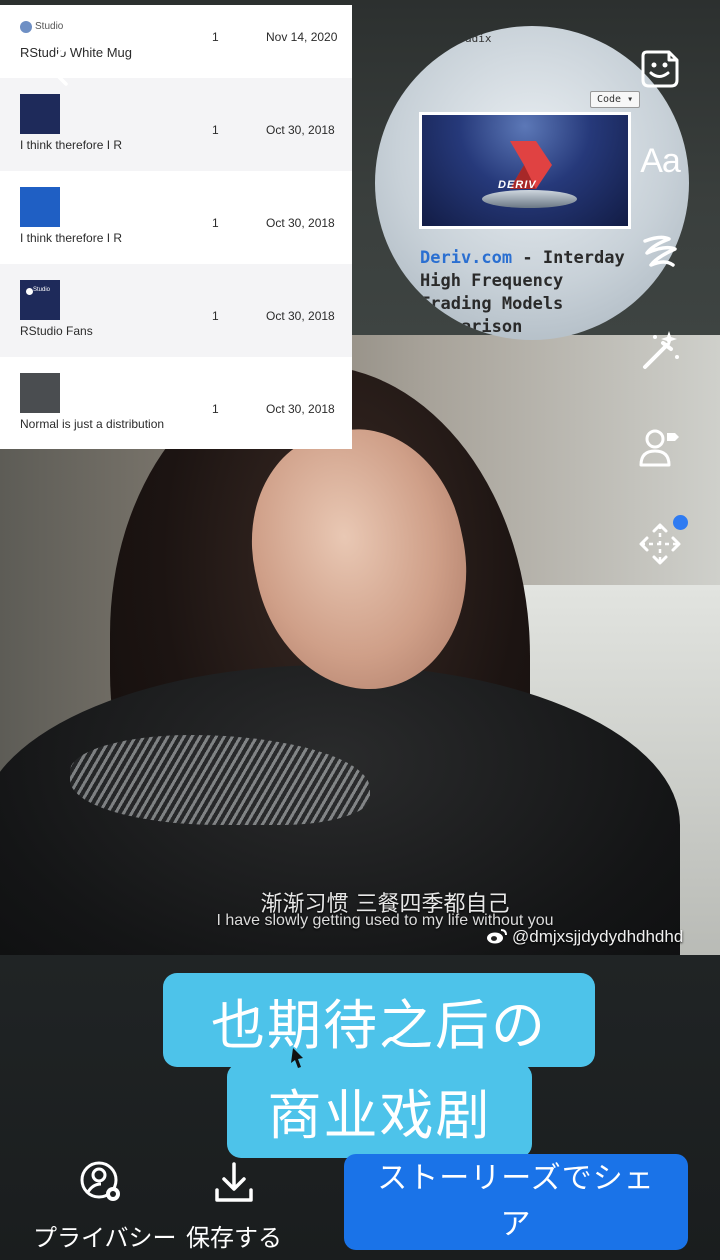 The height and width of the screenshot is (1260, 720). What do you see at coordinates (660, 251) in the screenshot?
I see `draw-icon` at bounding box center [660, 251].